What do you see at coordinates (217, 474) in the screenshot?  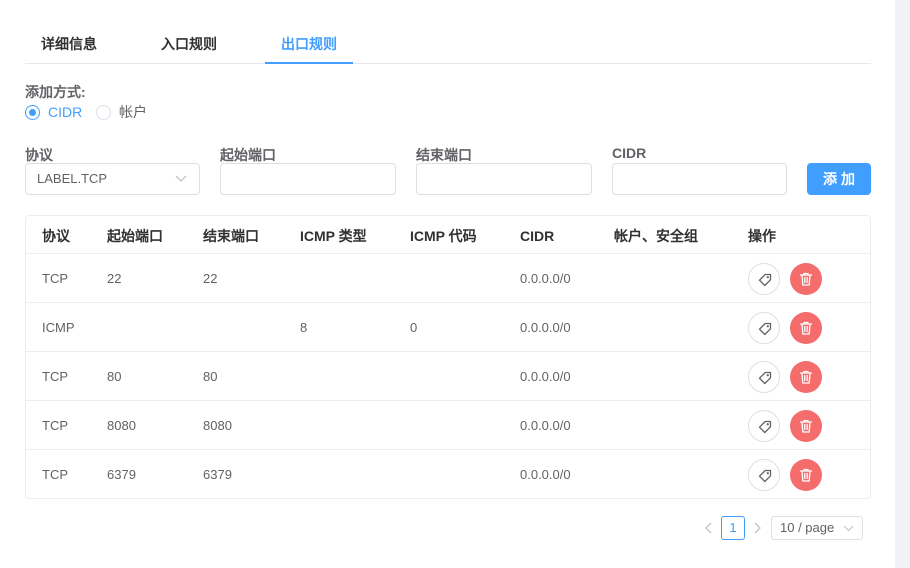 I see `cell-end-port: 6379` at bounding box center [217, 474].